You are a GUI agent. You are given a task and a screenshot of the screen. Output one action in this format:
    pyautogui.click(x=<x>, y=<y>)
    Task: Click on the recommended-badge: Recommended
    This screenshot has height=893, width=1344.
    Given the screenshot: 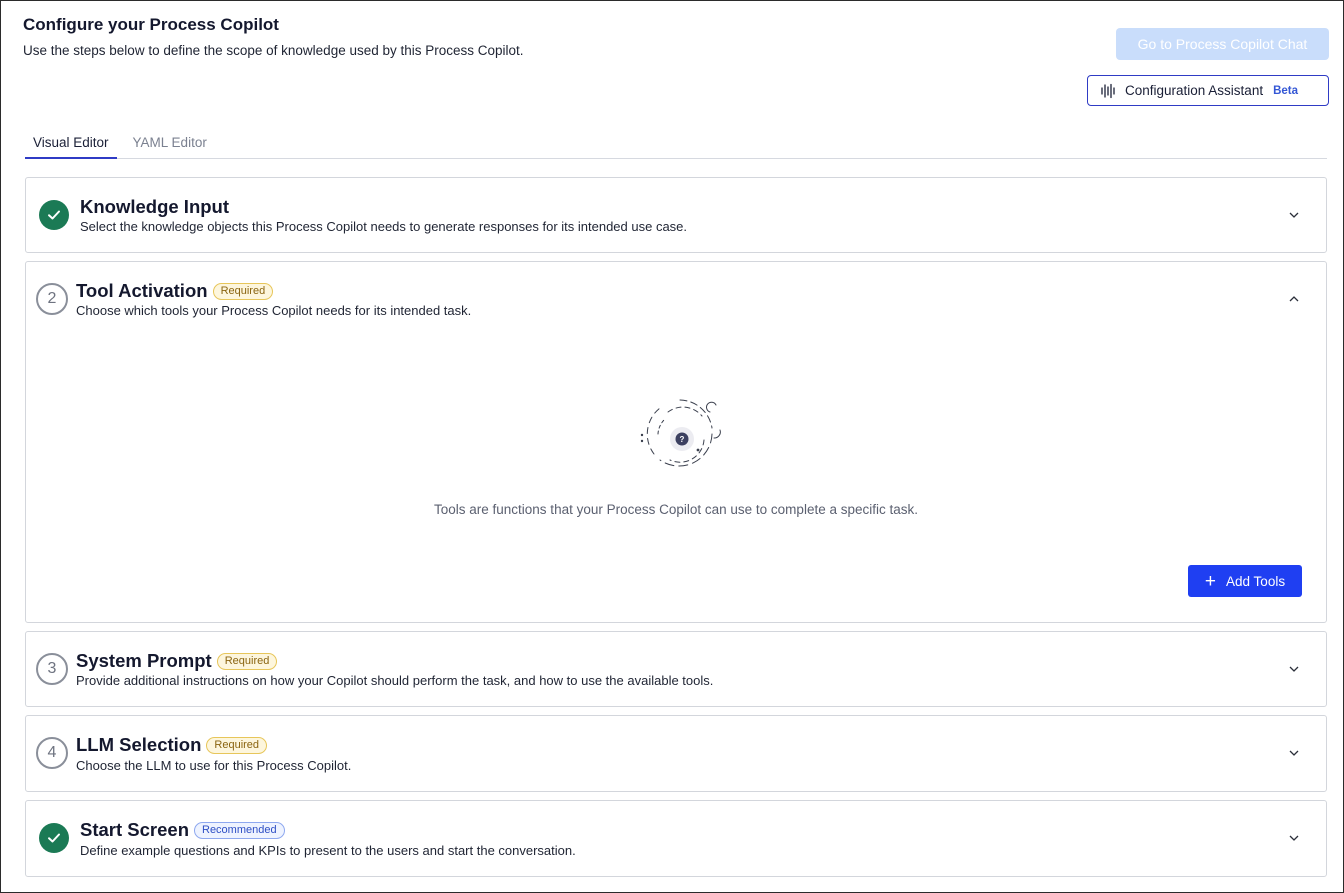 What is the action you would take?
    pyautogui.click(x=239, y=830)
    